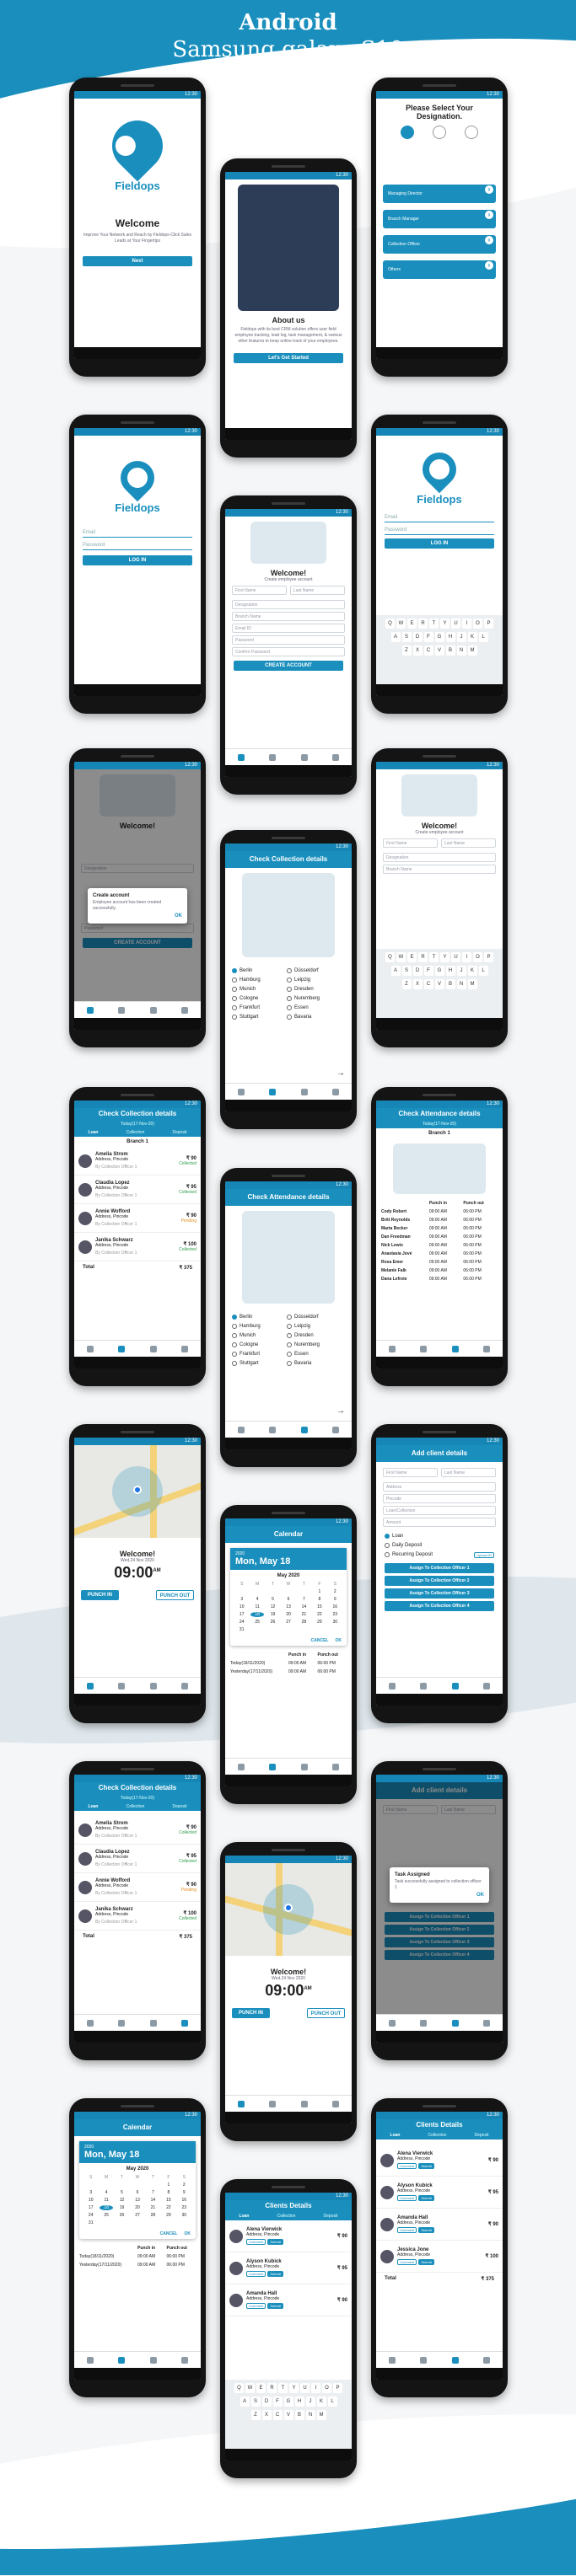  What do you see at coordinates (106, 2200) in the screenshot?
I see `calendar-day: 11` at bounding box center [106, 2200].